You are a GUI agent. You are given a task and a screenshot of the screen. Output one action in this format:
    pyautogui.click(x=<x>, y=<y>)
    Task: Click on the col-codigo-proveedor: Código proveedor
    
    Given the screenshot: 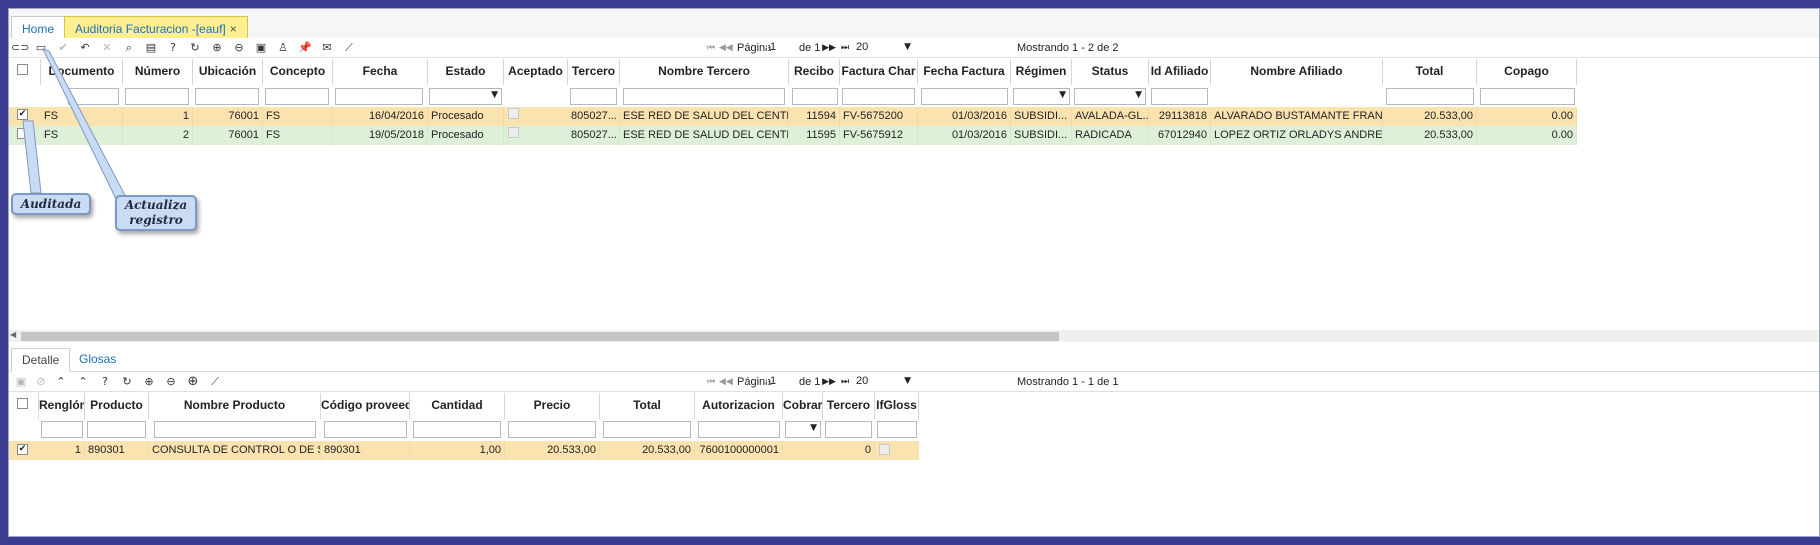 What is the action you would take?
    pyautogui.click(x=365, y=406)
    